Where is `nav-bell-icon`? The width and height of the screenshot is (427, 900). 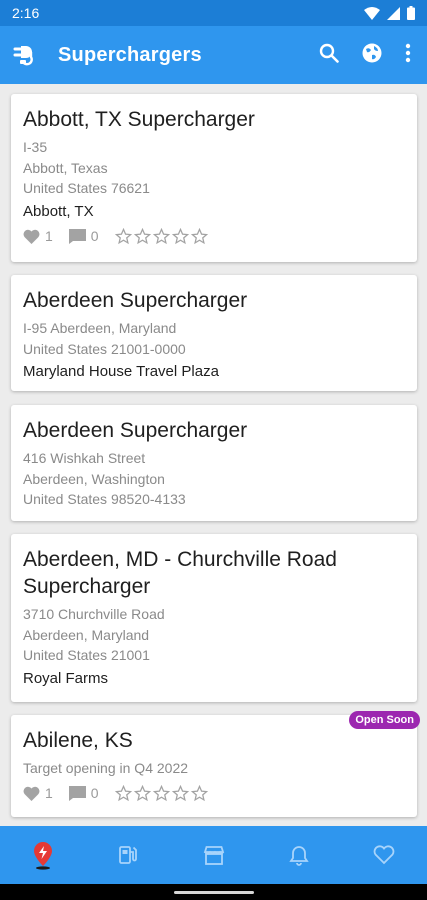 nav-bell-icon is located at coordinates (298, 855).